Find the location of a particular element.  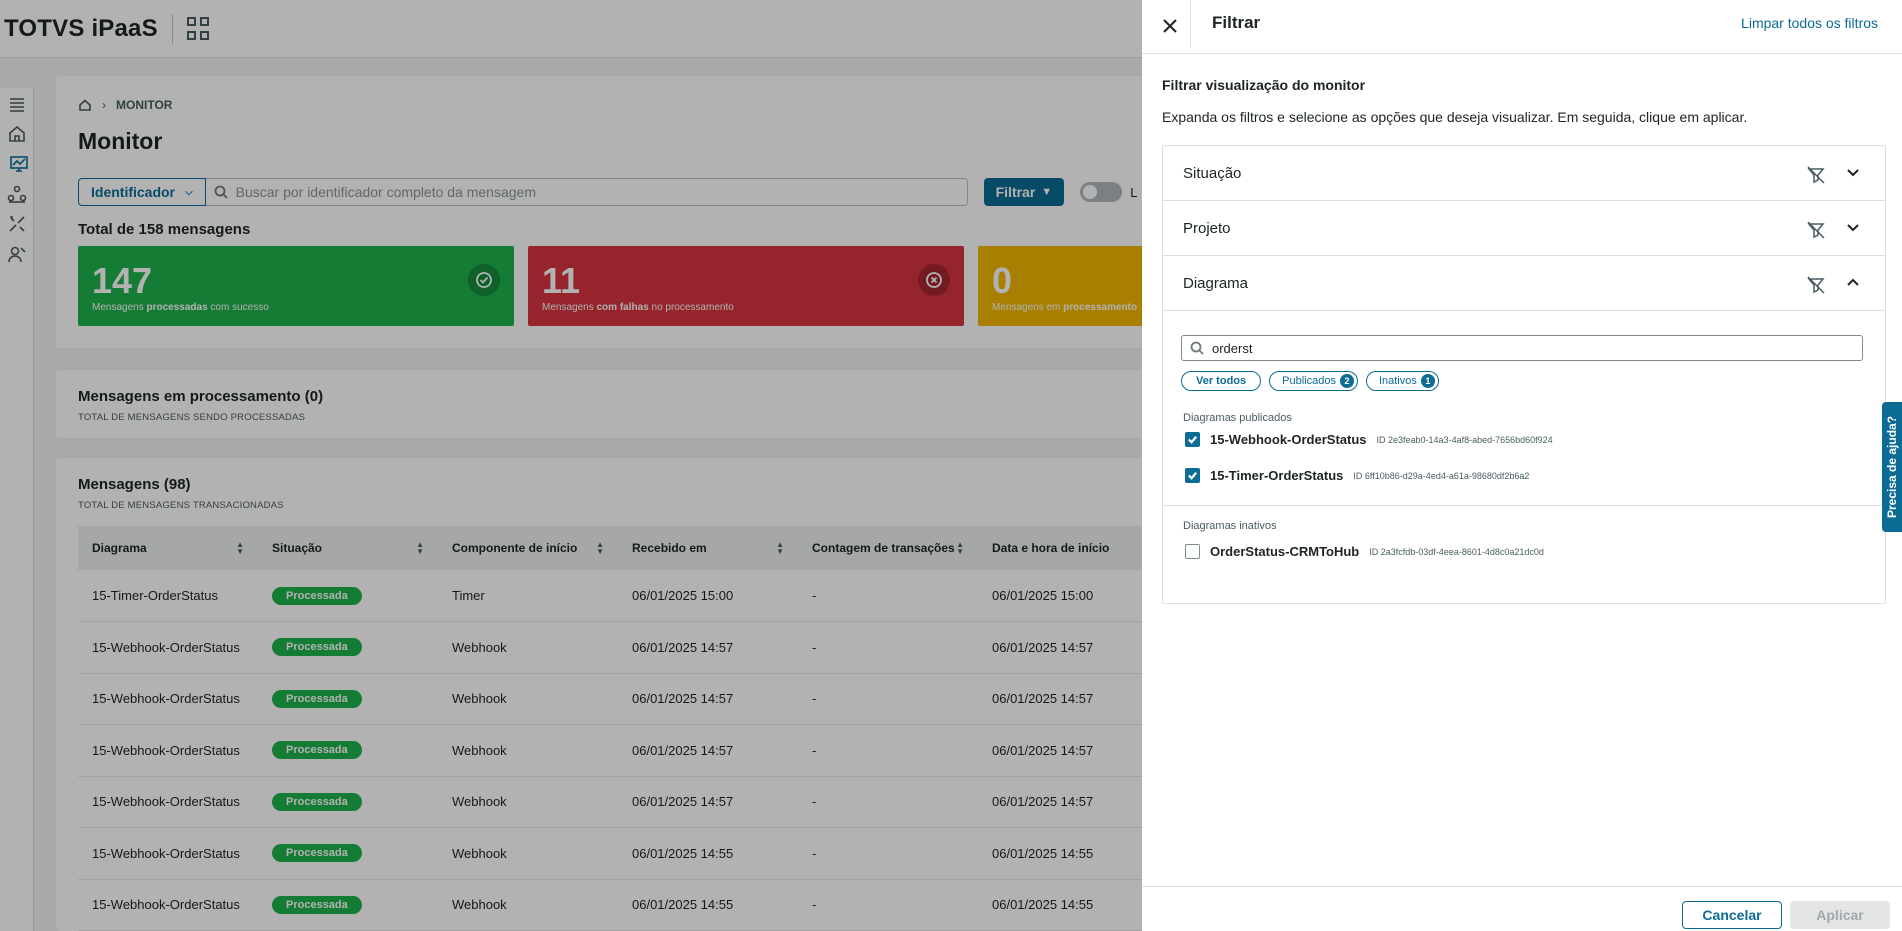

accordion-situacao: Situação is located at coordinates (1524, 173).